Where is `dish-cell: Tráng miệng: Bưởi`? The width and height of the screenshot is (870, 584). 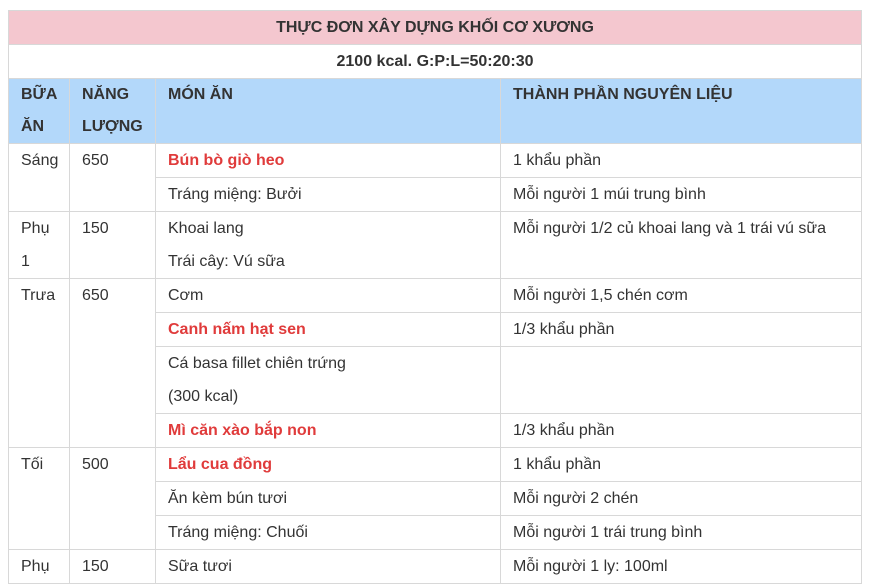 dish-cell: Tráng miệng: Bưởi is located at coordinates (328, 194).